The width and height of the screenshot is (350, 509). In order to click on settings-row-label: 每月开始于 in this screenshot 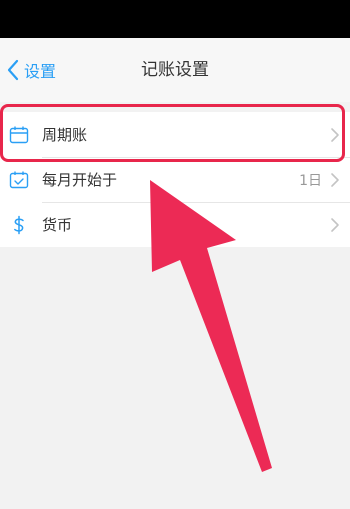, I will do `click(80, 180)`.